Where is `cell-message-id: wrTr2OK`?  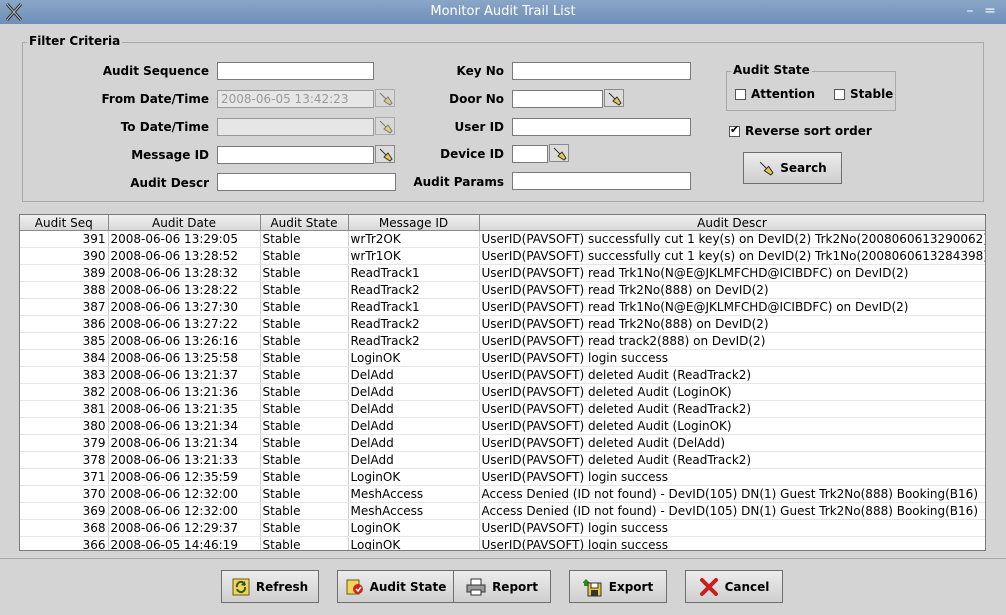
cell-message-id: wrTr2OK is located at coordinates (414, 239).